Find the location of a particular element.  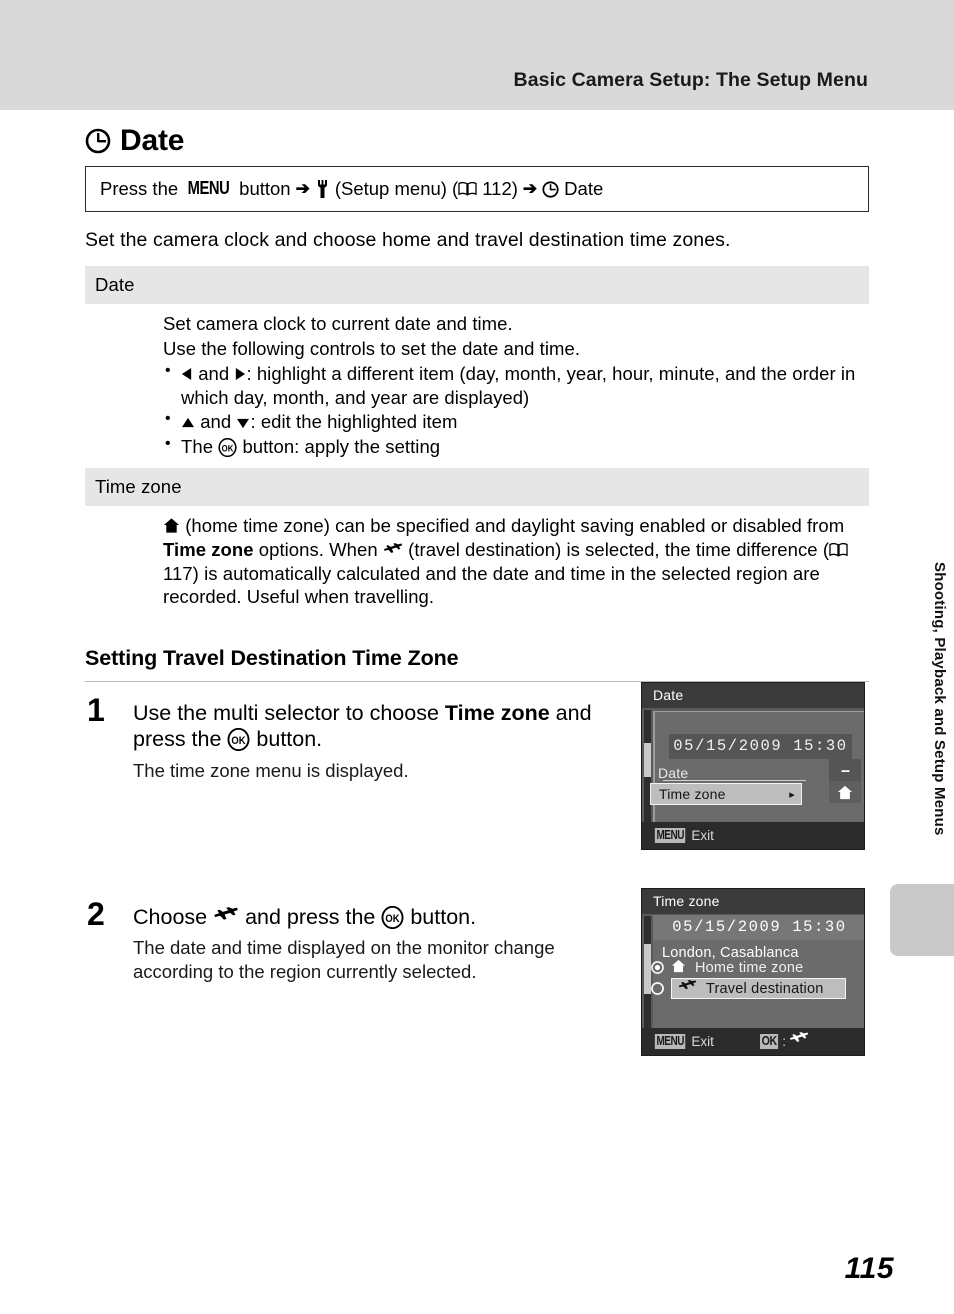

screen1-title: Date is located at coordinates (753, 695).